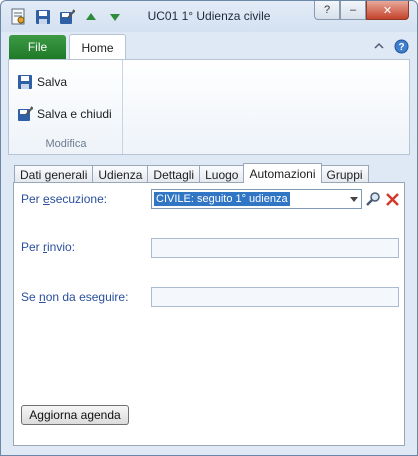 The height and width of the screenshot is (456, 418). What do you see at coordinates (25, 113) in the screenshot?
I see `save-close-icon` at bounding box center [25, 113].